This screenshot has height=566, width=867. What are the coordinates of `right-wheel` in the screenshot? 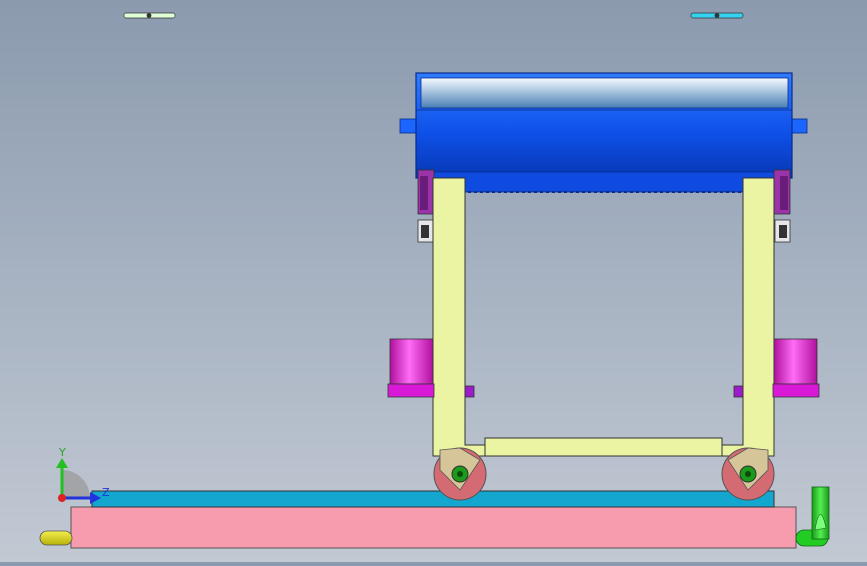 It's located at (748, 474).